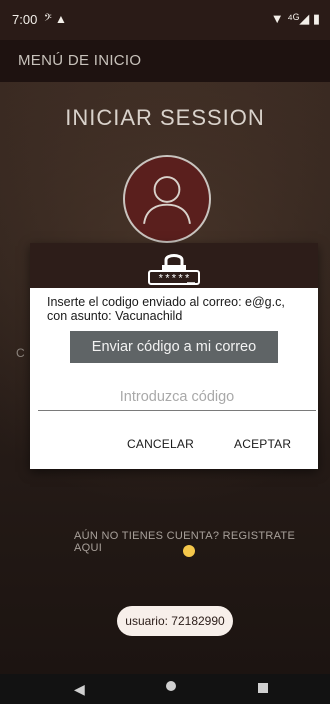 The height and width of the screenshot is (704, 330). Describe the element at coordinates (171, 686) in the screenshot. I see `home-icon` at that location.